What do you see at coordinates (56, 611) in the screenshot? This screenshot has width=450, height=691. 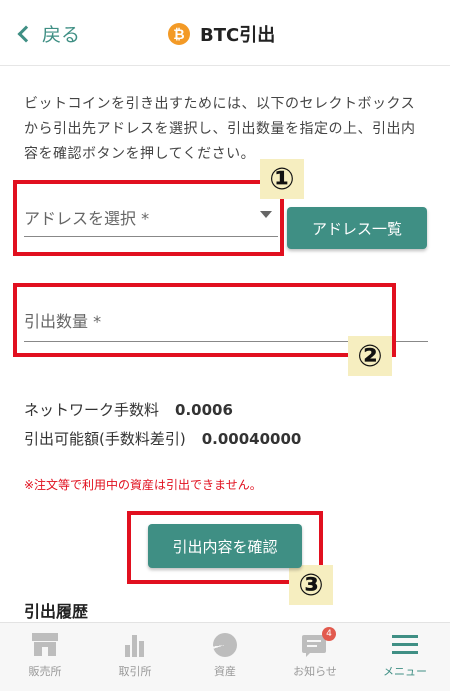 I see `withdrawal-history-heading: 引出履歴` at bounding box center [56, 611].